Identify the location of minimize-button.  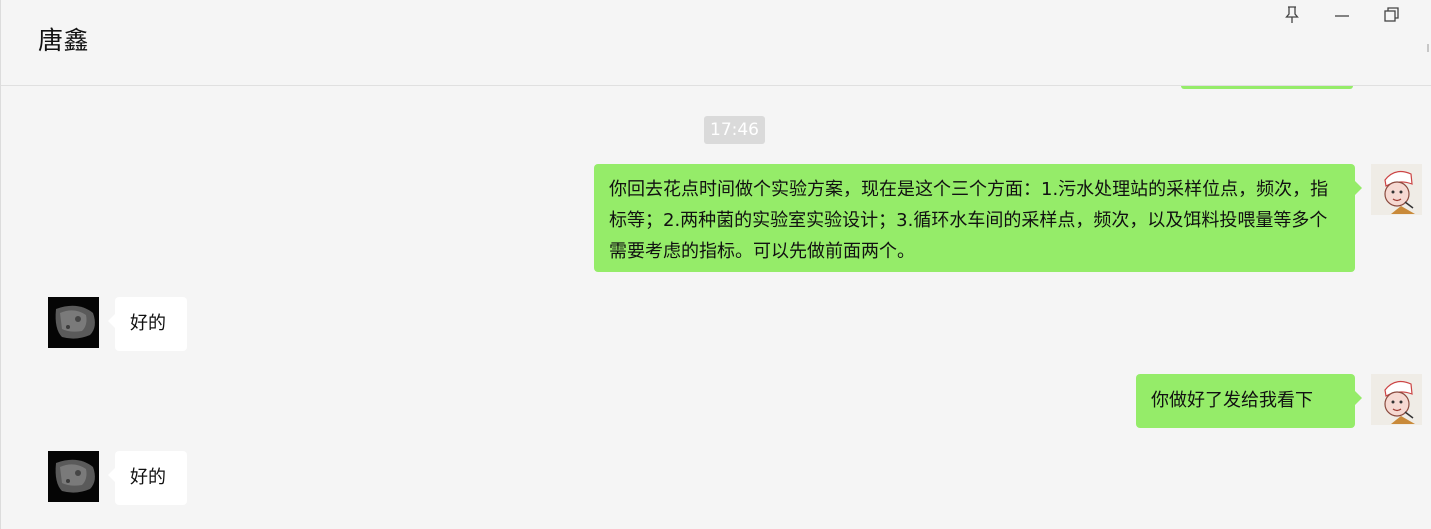
(1342, 15).